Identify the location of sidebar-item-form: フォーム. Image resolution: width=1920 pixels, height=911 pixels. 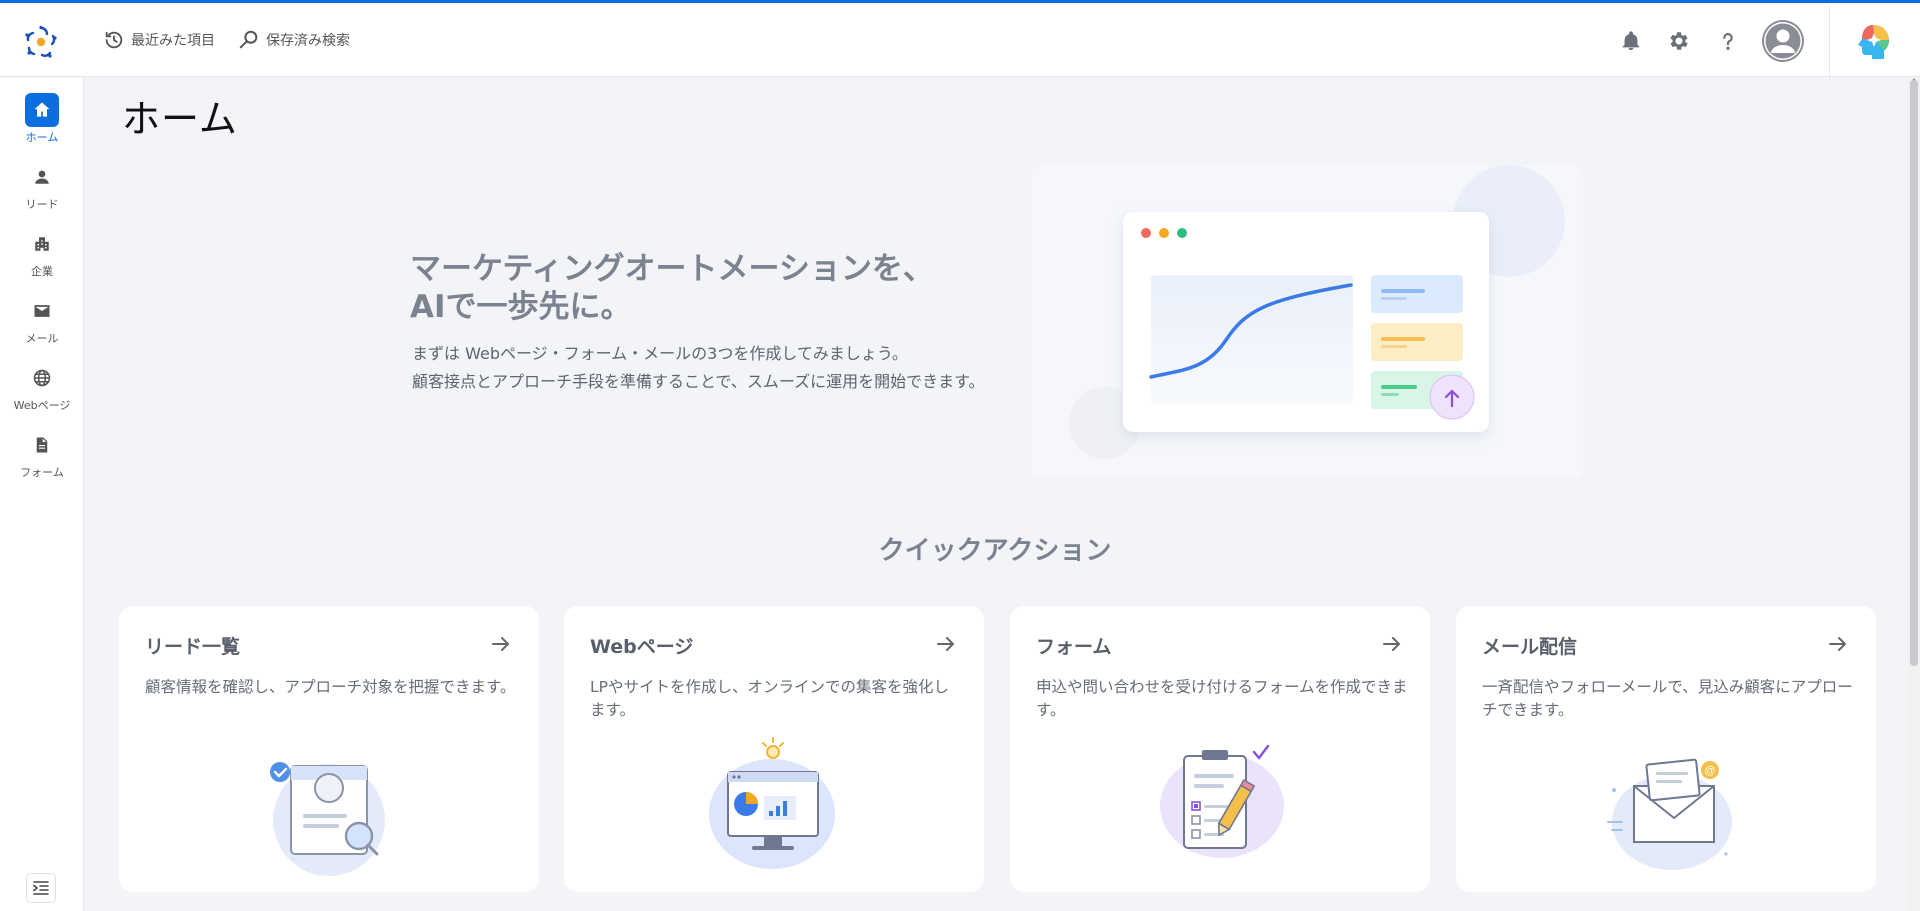
(42, 458).